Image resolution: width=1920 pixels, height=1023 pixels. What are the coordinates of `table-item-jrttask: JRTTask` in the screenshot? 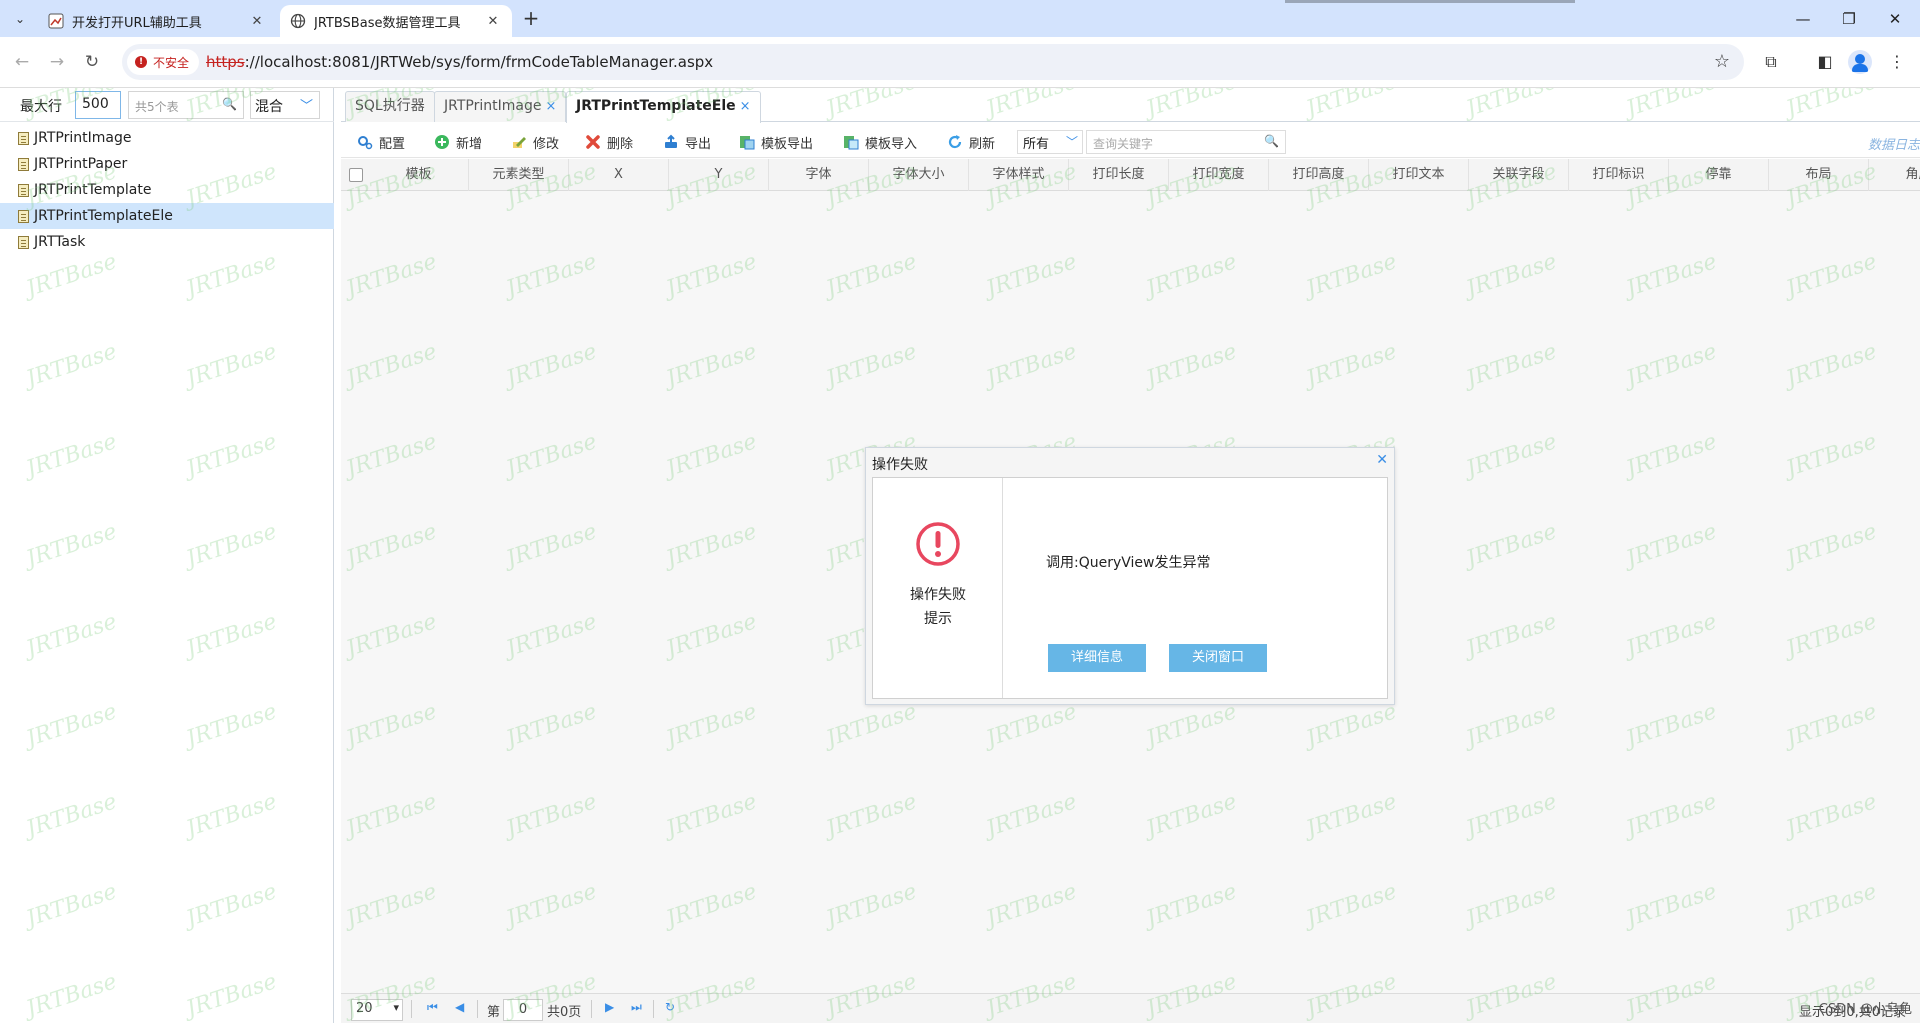 It's located at (167, 242).